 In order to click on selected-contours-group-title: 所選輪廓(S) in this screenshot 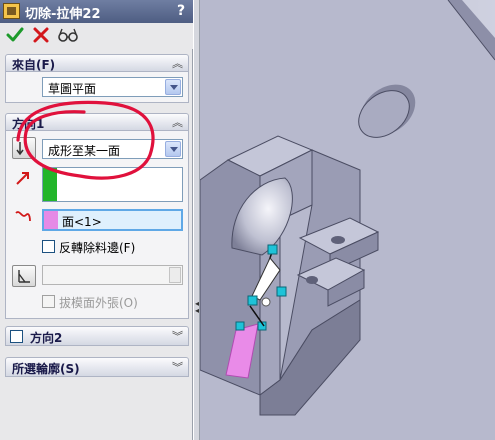, I will do `click(46, 369)`.